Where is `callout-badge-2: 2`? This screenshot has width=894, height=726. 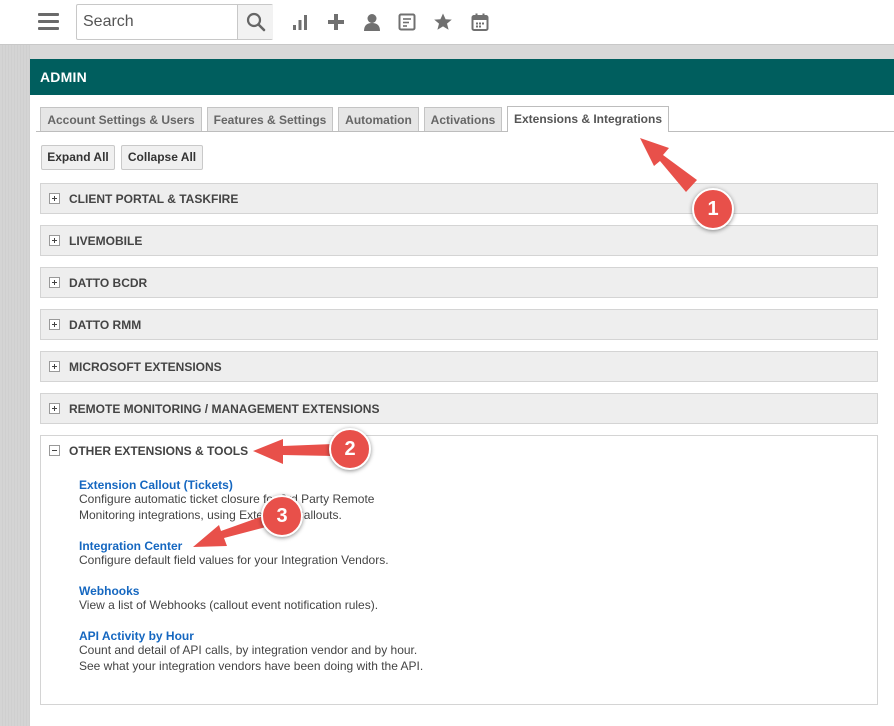 callout-badge-2: 2 is located at coordinates (350, 449).